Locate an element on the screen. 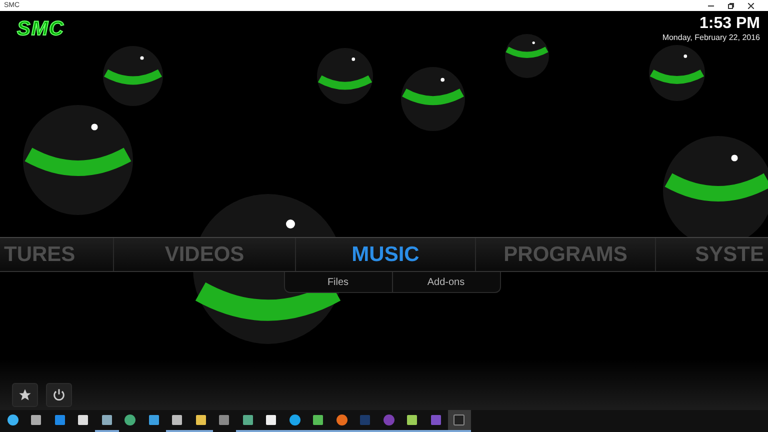 The height and width of the screenshot is (432, 768). submenu-item: Add-ons is located at coordinates (446, 282).